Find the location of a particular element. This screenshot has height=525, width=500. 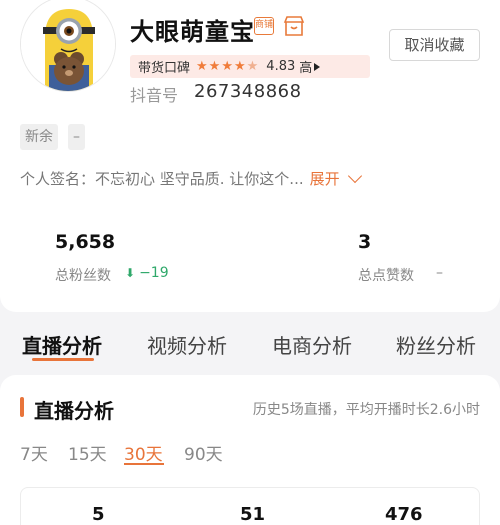

merchant-badge-icon: 商铺 is located at coordinates (264, 26).